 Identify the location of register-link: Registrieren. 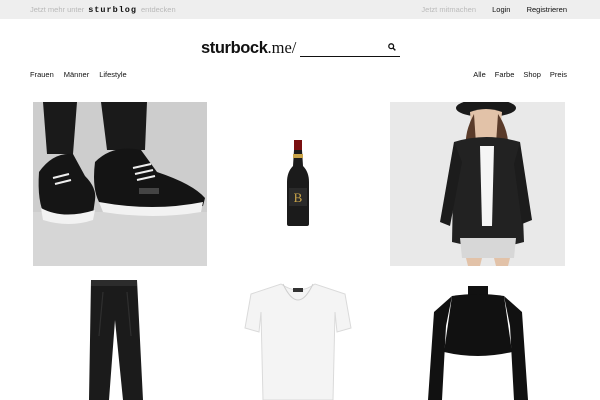
(547, 9).